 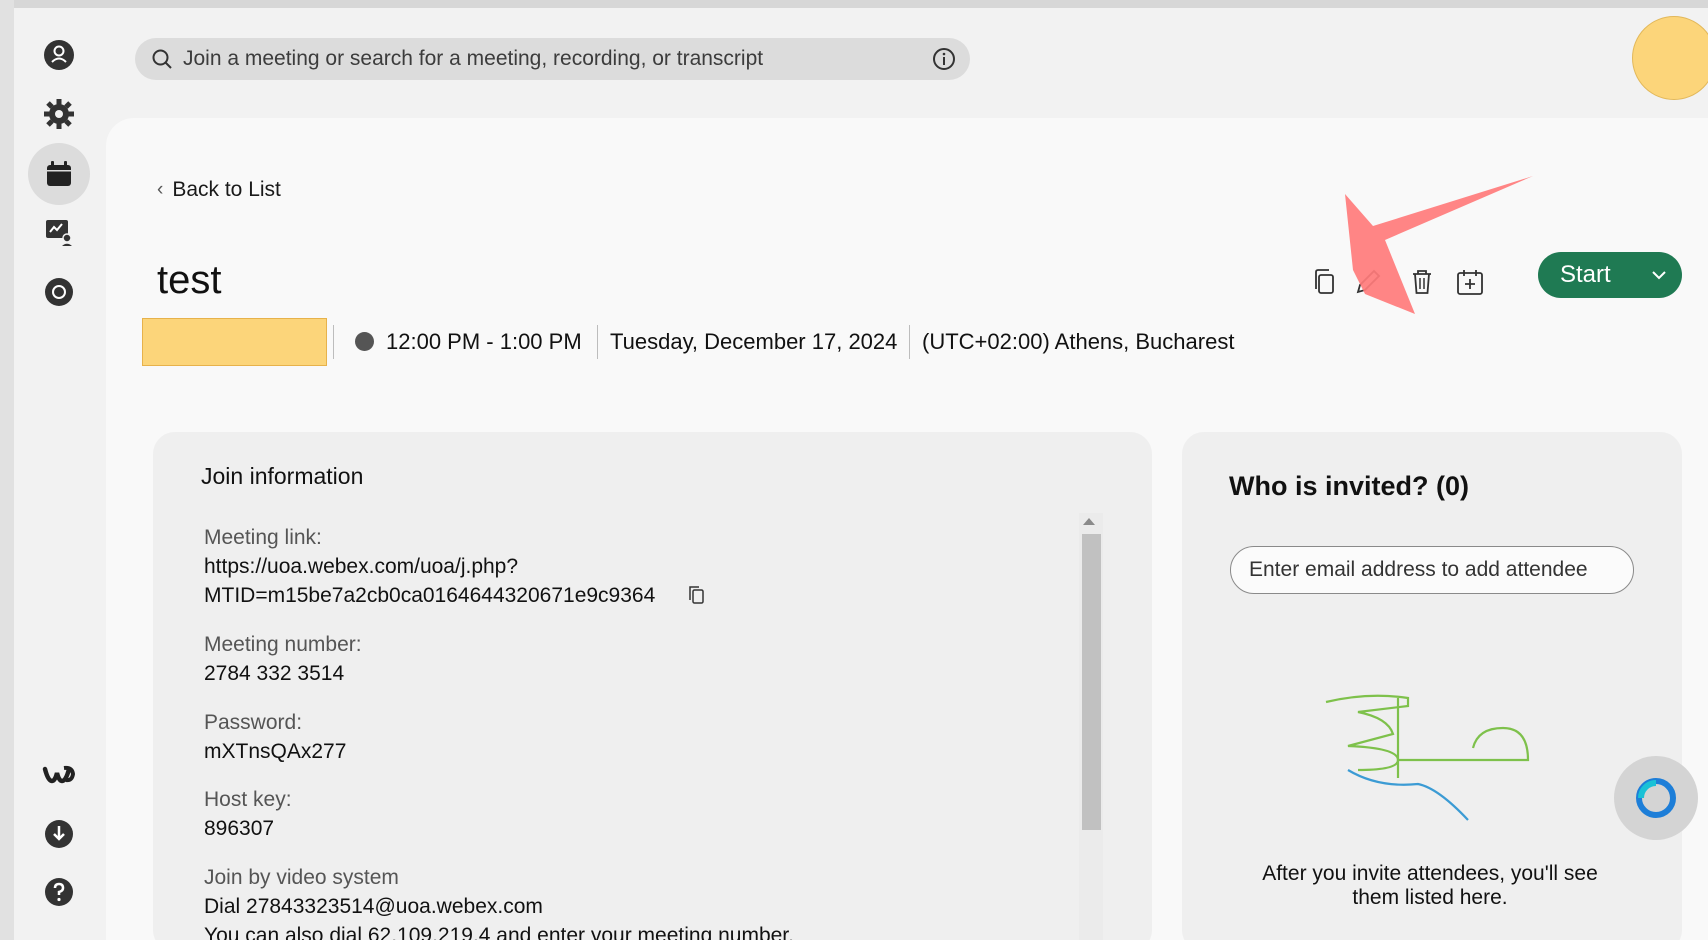 I want to click on person-icon, so click(x=59, y=55).